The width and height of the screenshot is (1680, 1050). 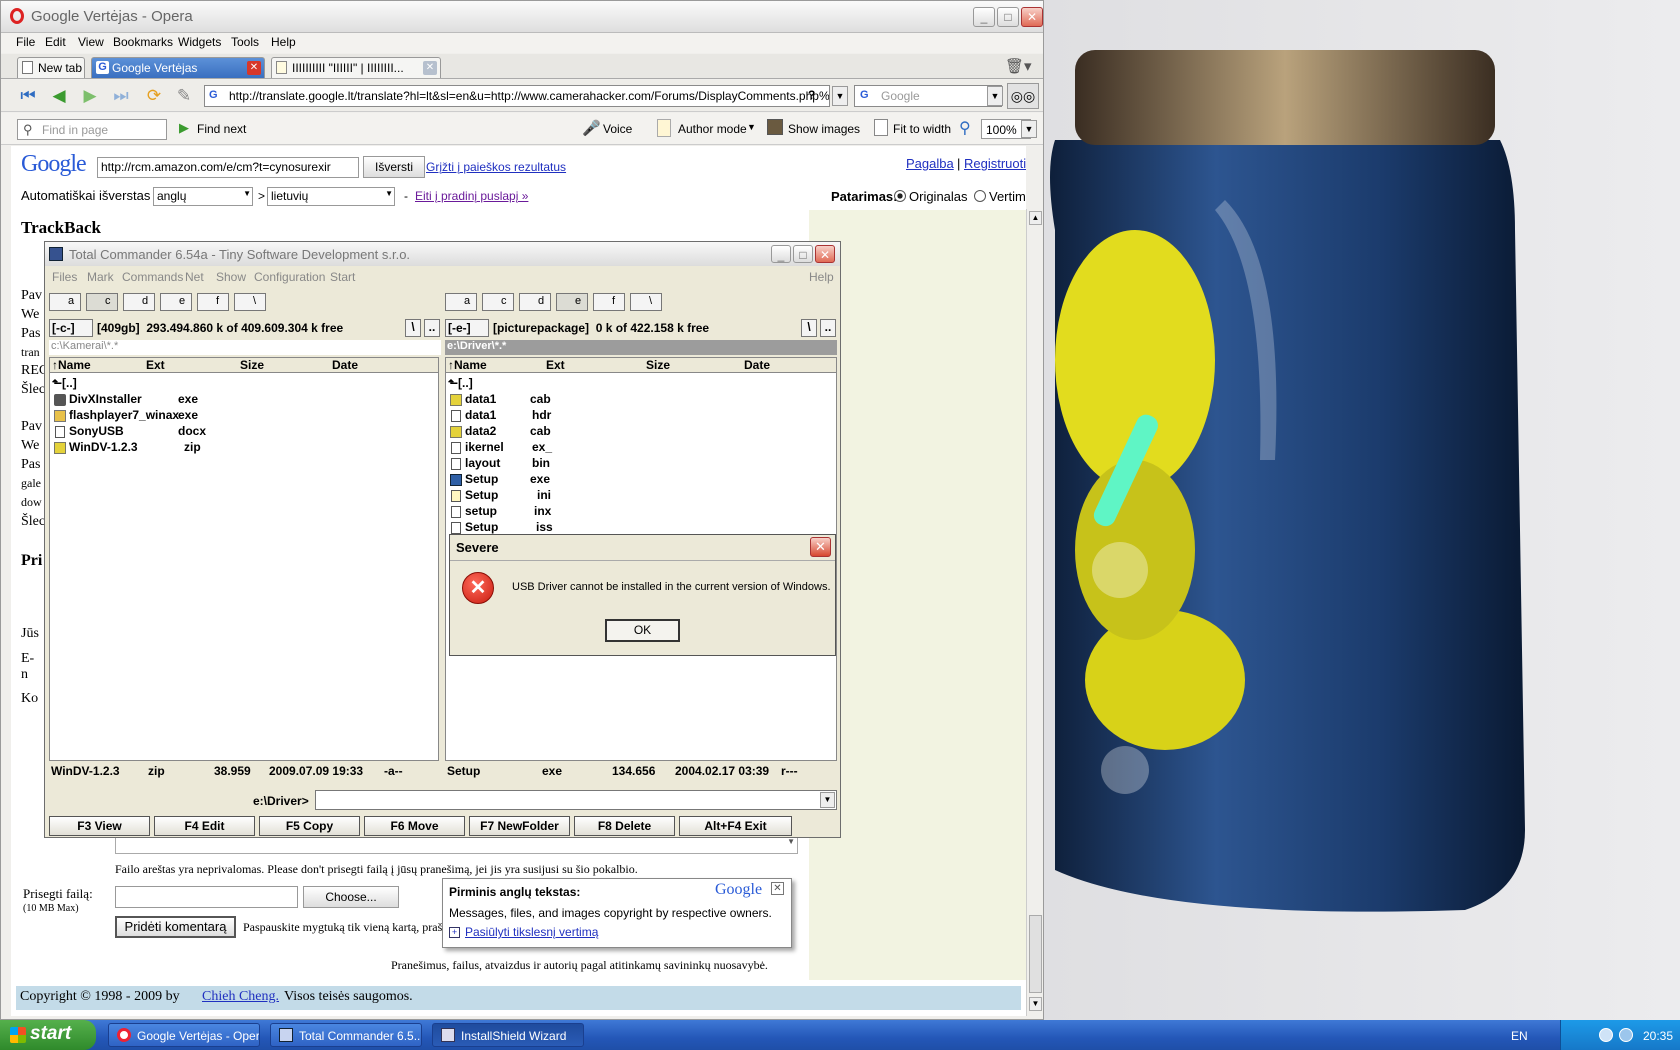 I want to click on left-drive-select: [-c-], so click(x=71, y=328).